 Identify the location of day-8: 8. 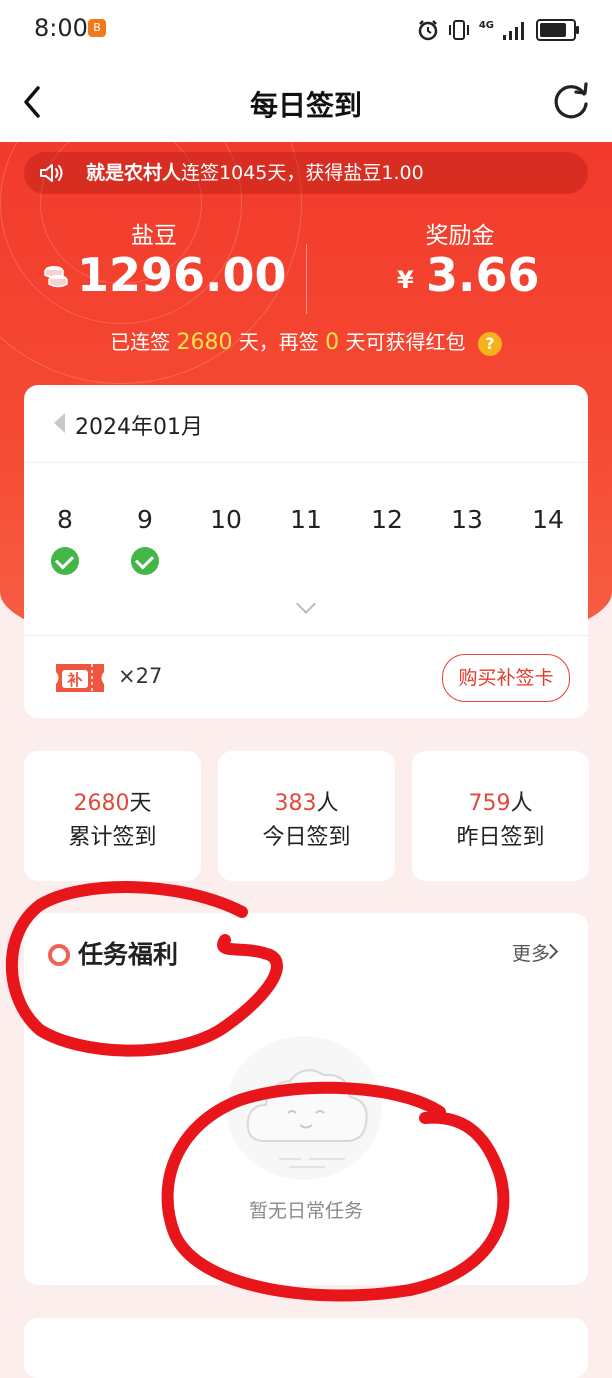
(65, 519).